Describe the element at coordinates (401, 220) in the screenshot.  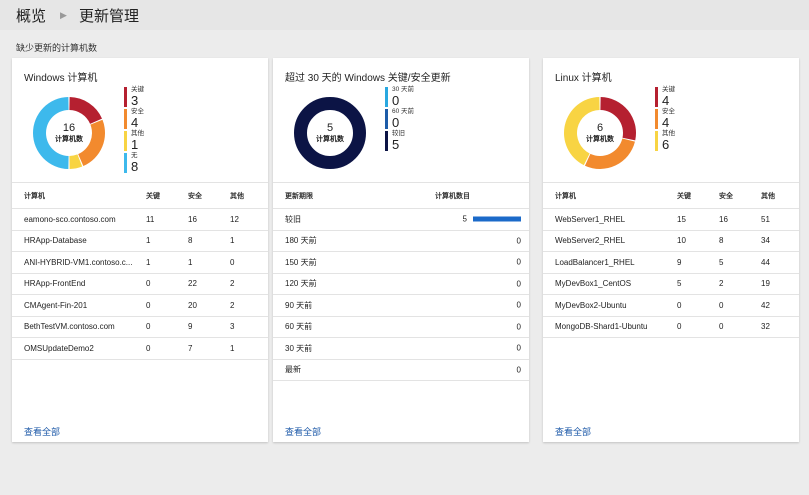
I see `table-row: 较旧 5` at that location.